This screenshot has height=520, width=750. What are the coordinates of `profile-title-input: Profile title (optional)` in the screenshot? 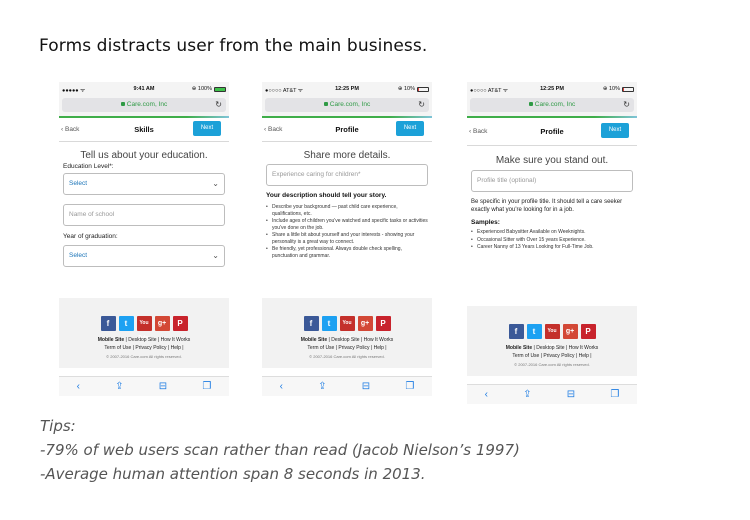 It's located at (552, 181).